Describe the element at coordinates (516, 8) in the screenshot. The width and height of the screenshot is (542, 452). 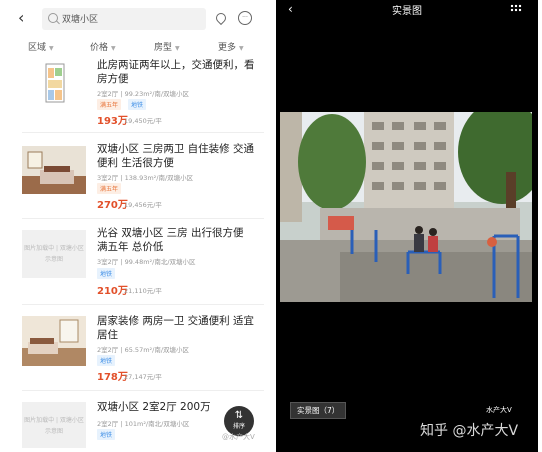
I see `grid-icon` at that location.